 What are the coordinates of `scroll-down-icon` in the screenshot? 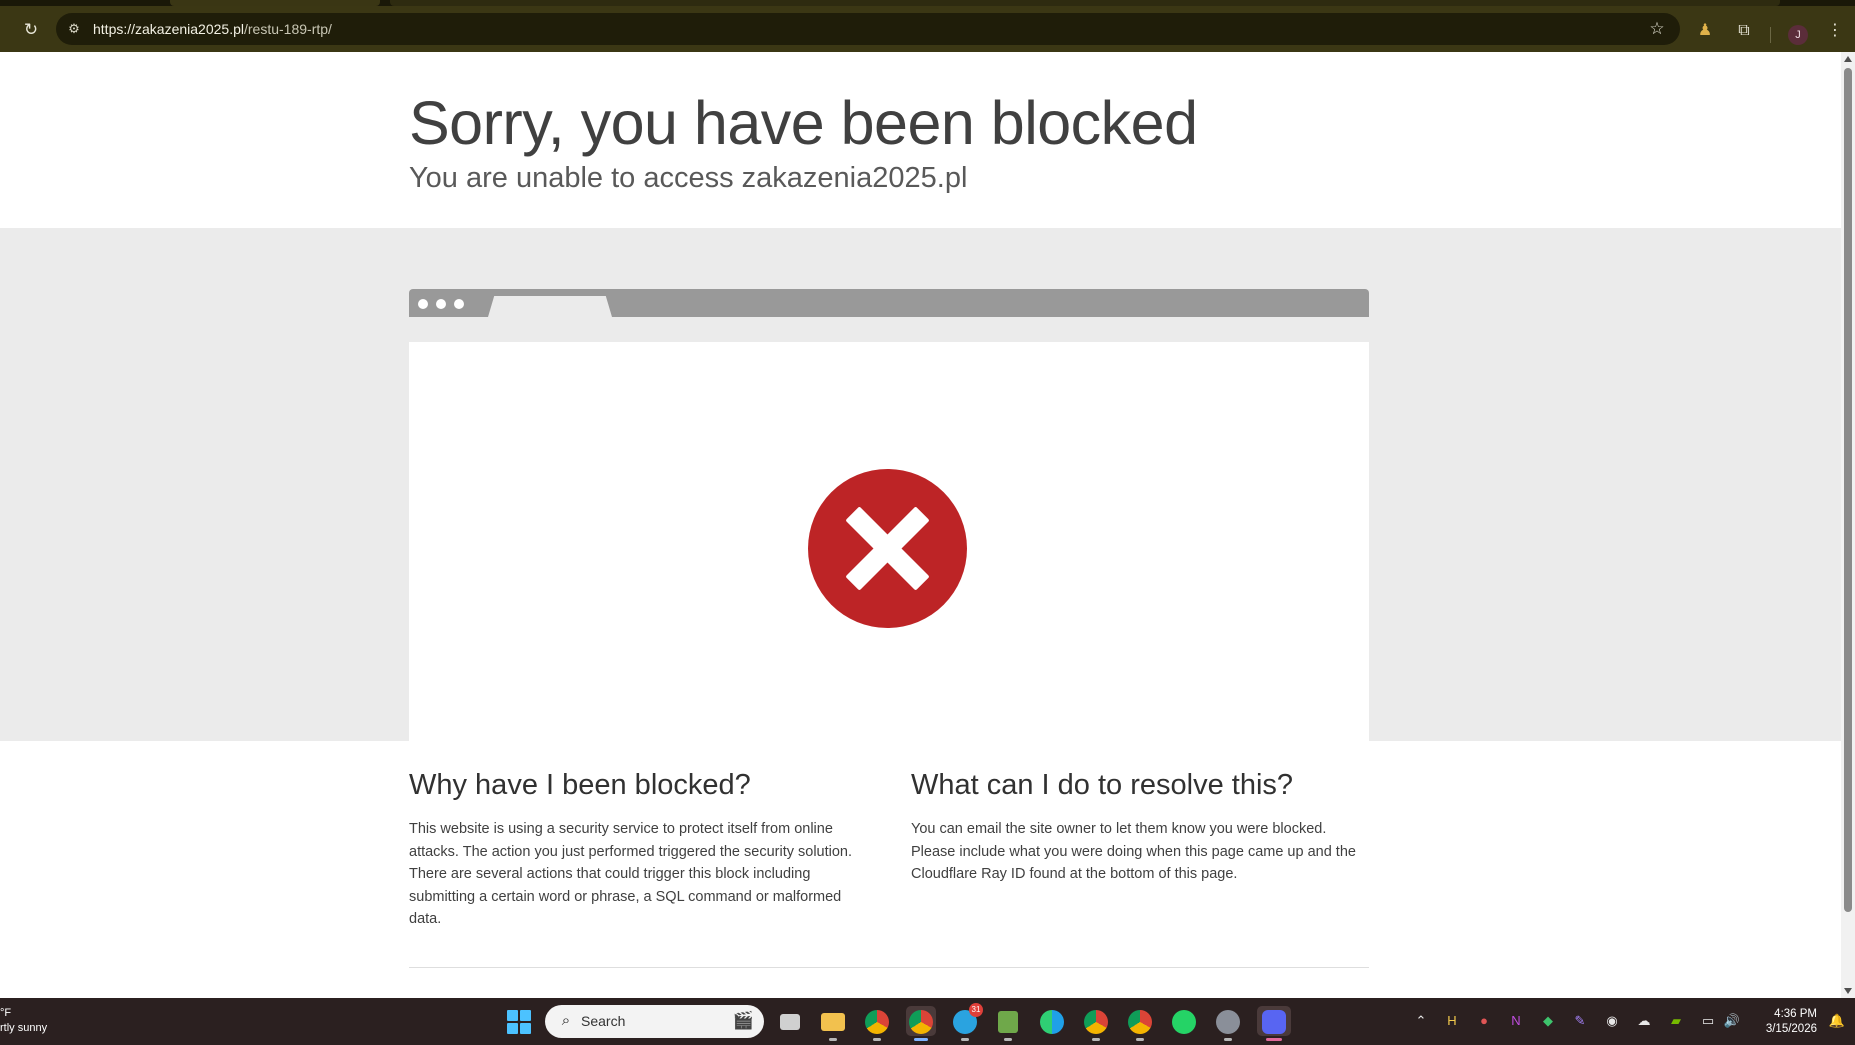 It's located at (1848, 991).